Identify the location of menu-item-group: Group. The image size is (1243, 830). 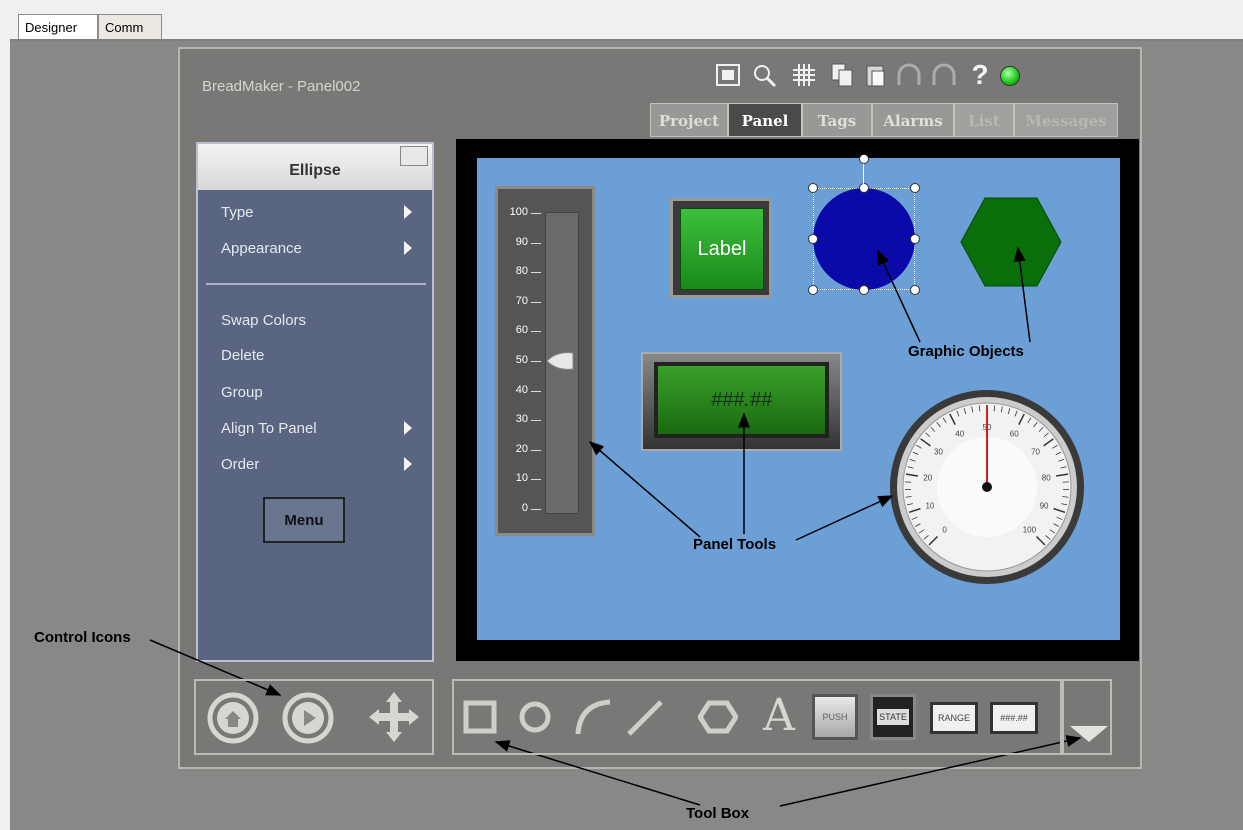
(242, 392).